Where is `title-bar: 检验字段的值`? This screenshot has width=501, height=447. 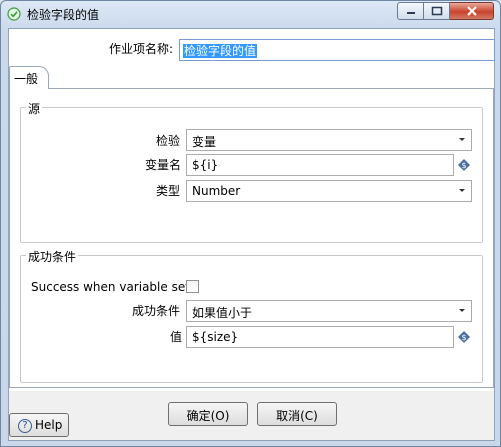 title-bar: 检验字段的值 is located at coordinates (250, 14).